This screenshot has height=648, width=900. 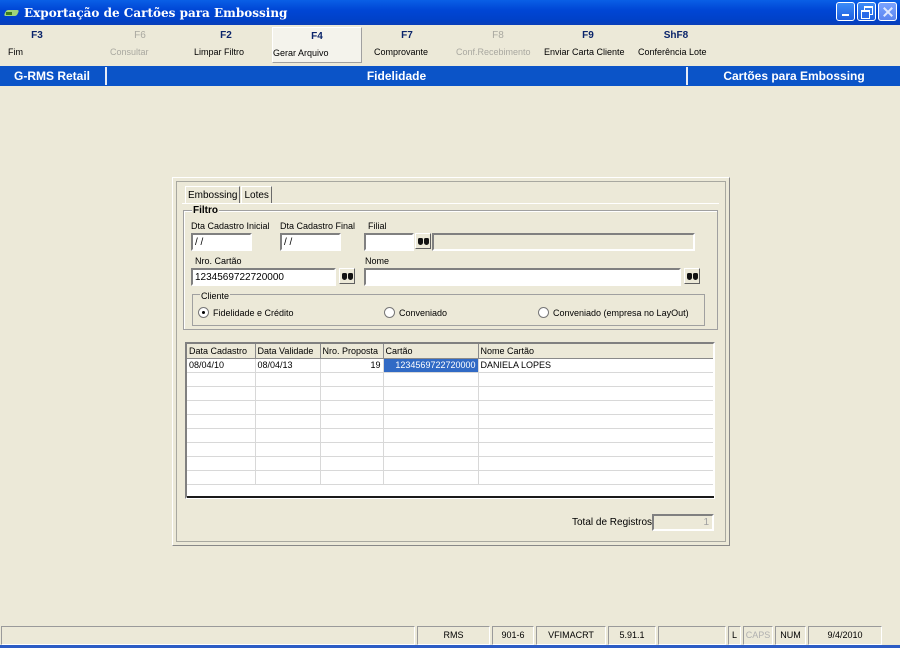 What do you see at coordinates (218, 261) in the screenshot?
I see `nro-cartao-label: Nro. Cartão` at bounding box center [218, 261].